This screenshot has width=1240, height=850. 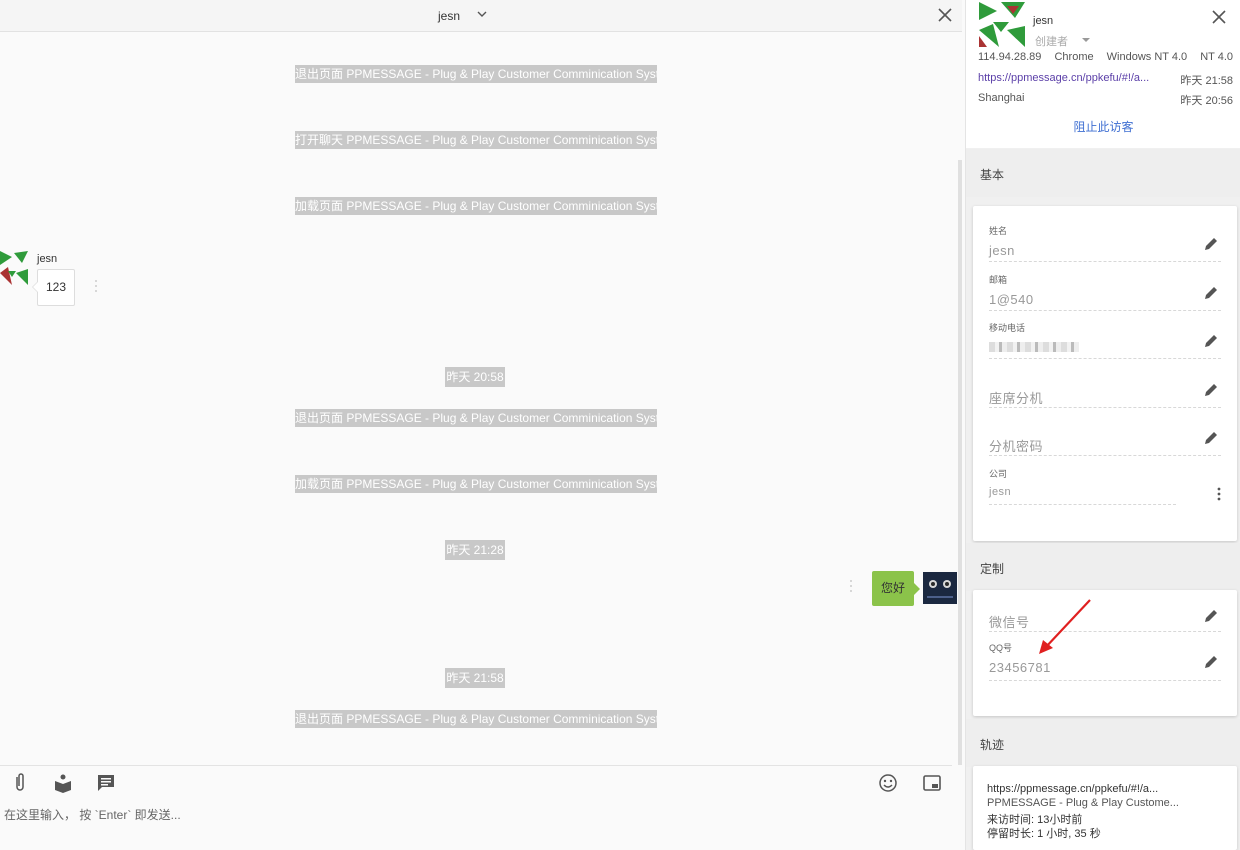 I want to click on attachment-icon, so click(x=20, y=783).